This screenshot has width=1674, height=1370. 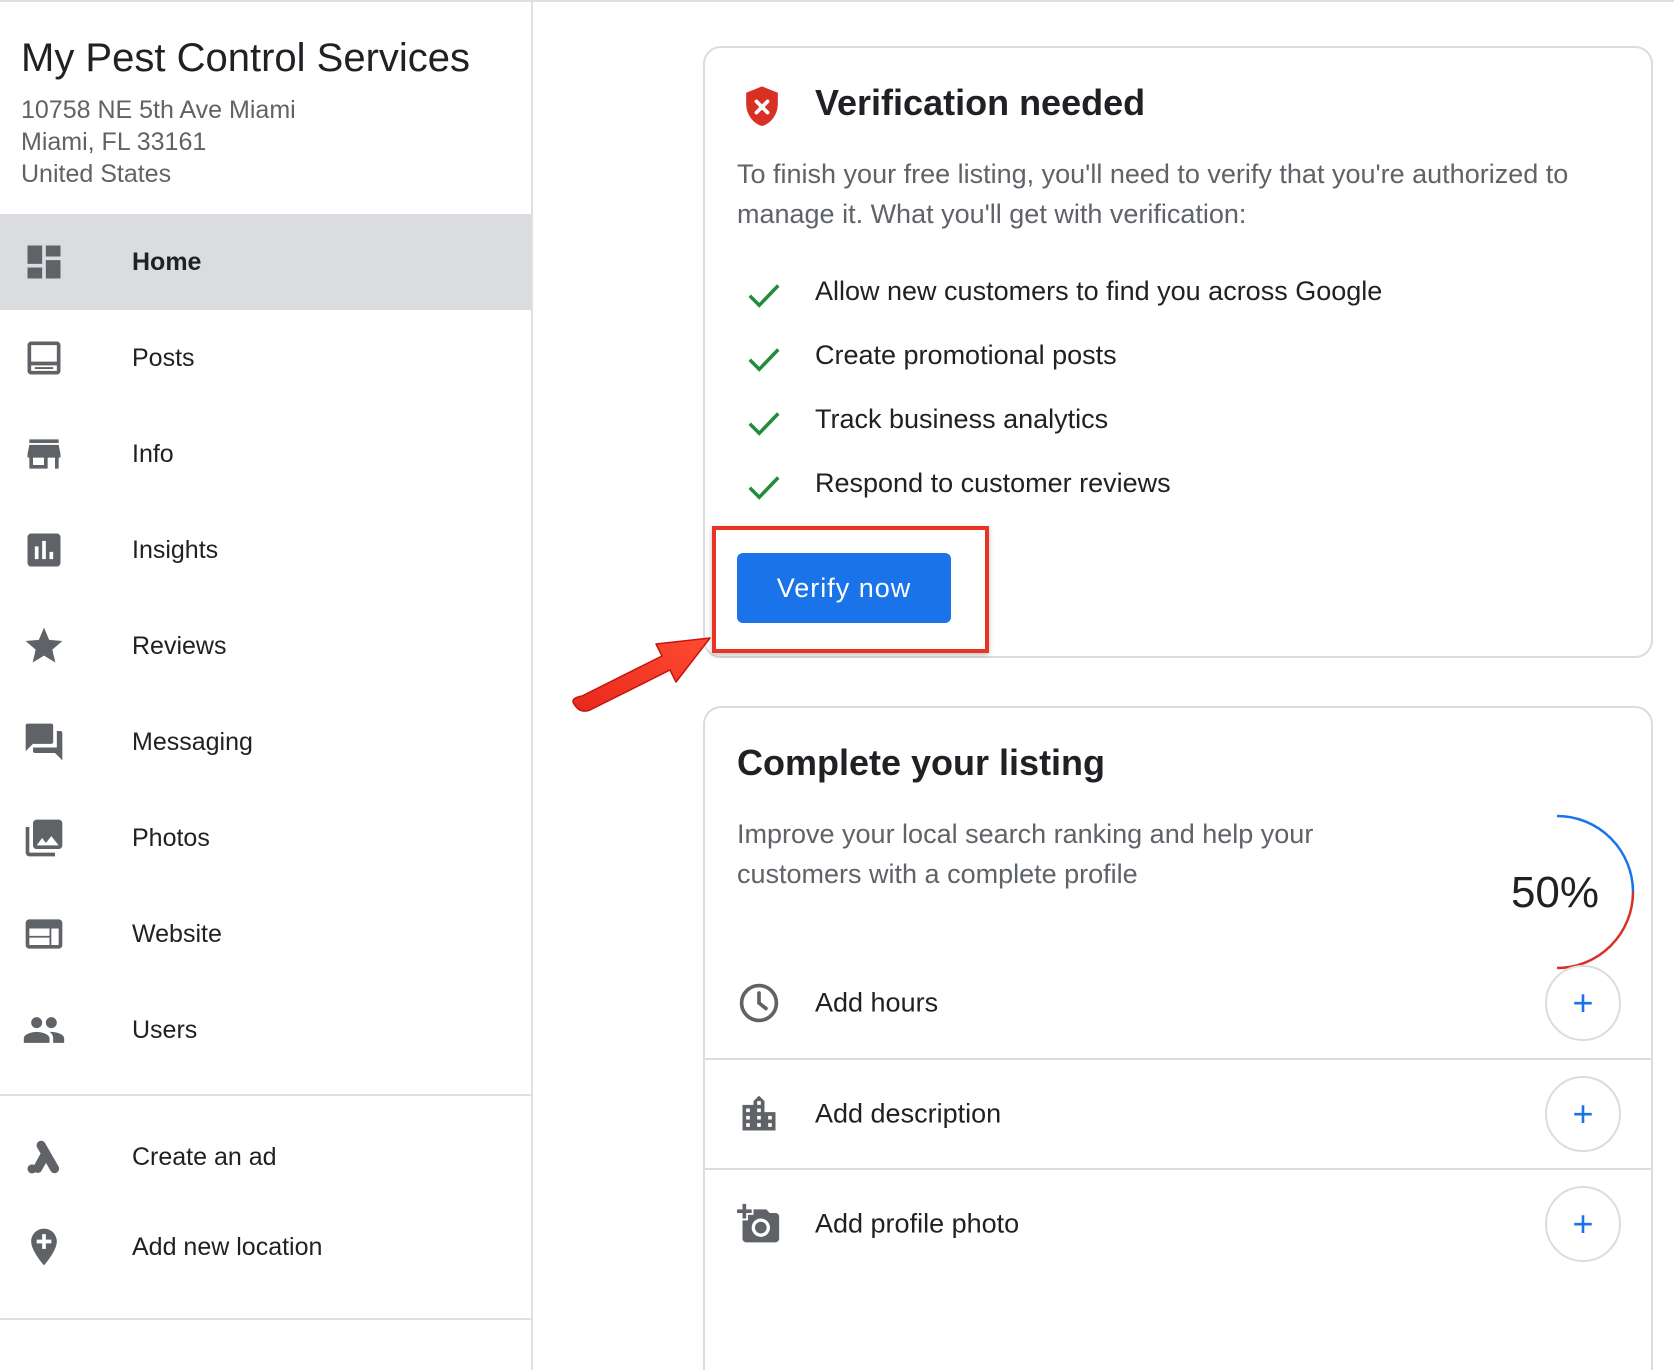 I want to click on benefit-text: Track business analytics, so click(x=962, y=419).